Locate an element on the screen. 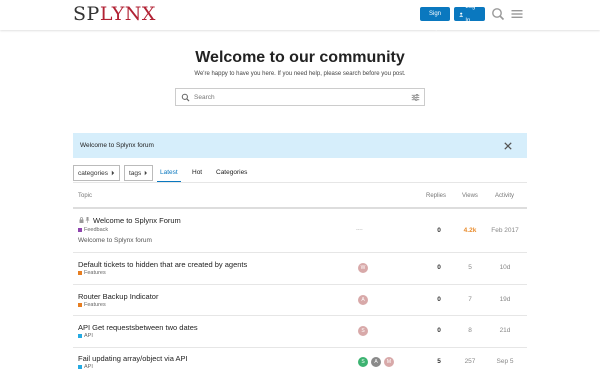 The height and width of the screenshot is (375, 600). log-in-button: Log In is located at coordinates (469, 14).